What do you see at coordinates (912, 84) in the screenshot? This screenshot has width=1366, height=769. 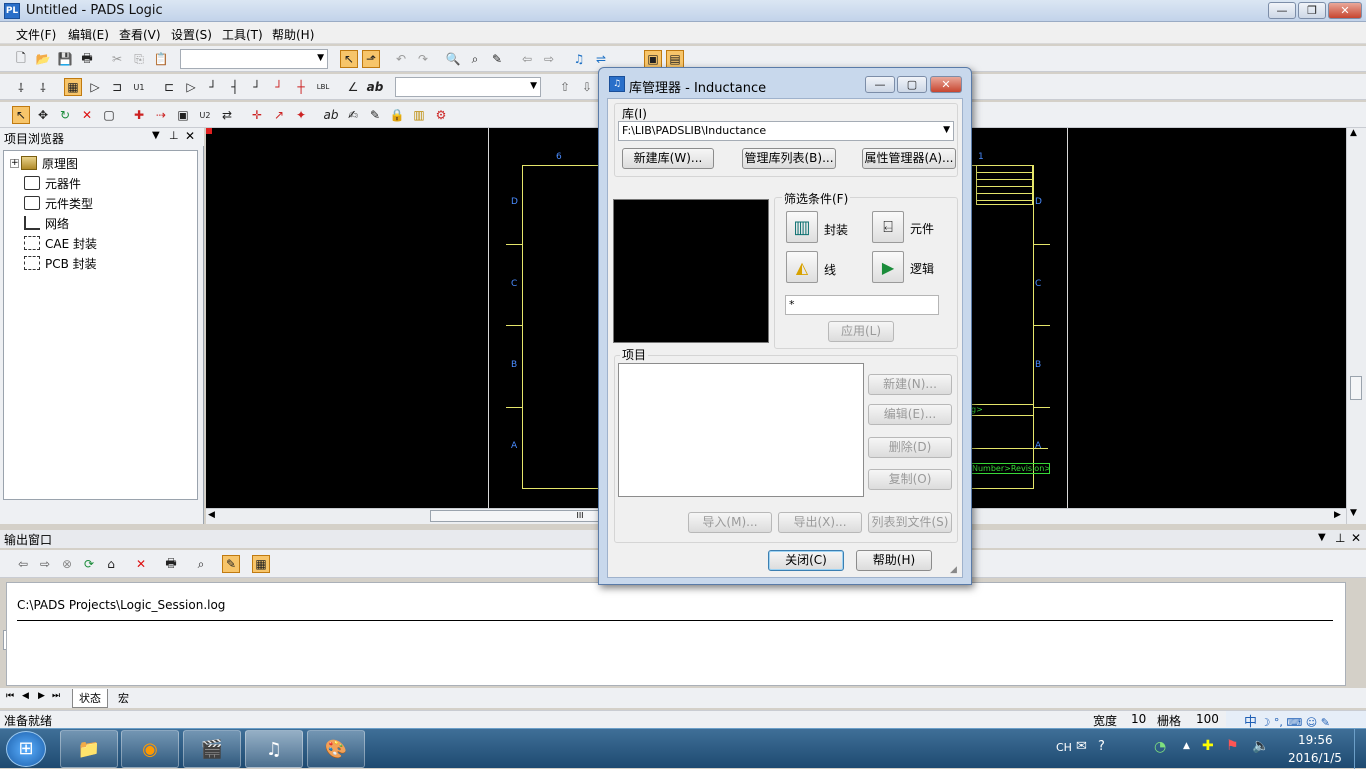 I see `dialog-maximize-button: ▢` at bounding box center [912, 84].